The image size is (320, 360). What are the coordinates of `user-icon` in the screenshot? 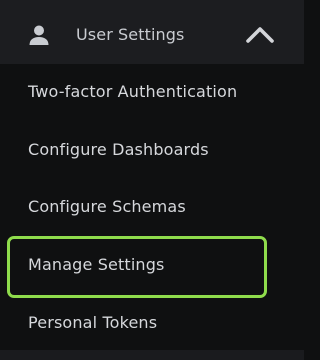 It's located at (39, 35).